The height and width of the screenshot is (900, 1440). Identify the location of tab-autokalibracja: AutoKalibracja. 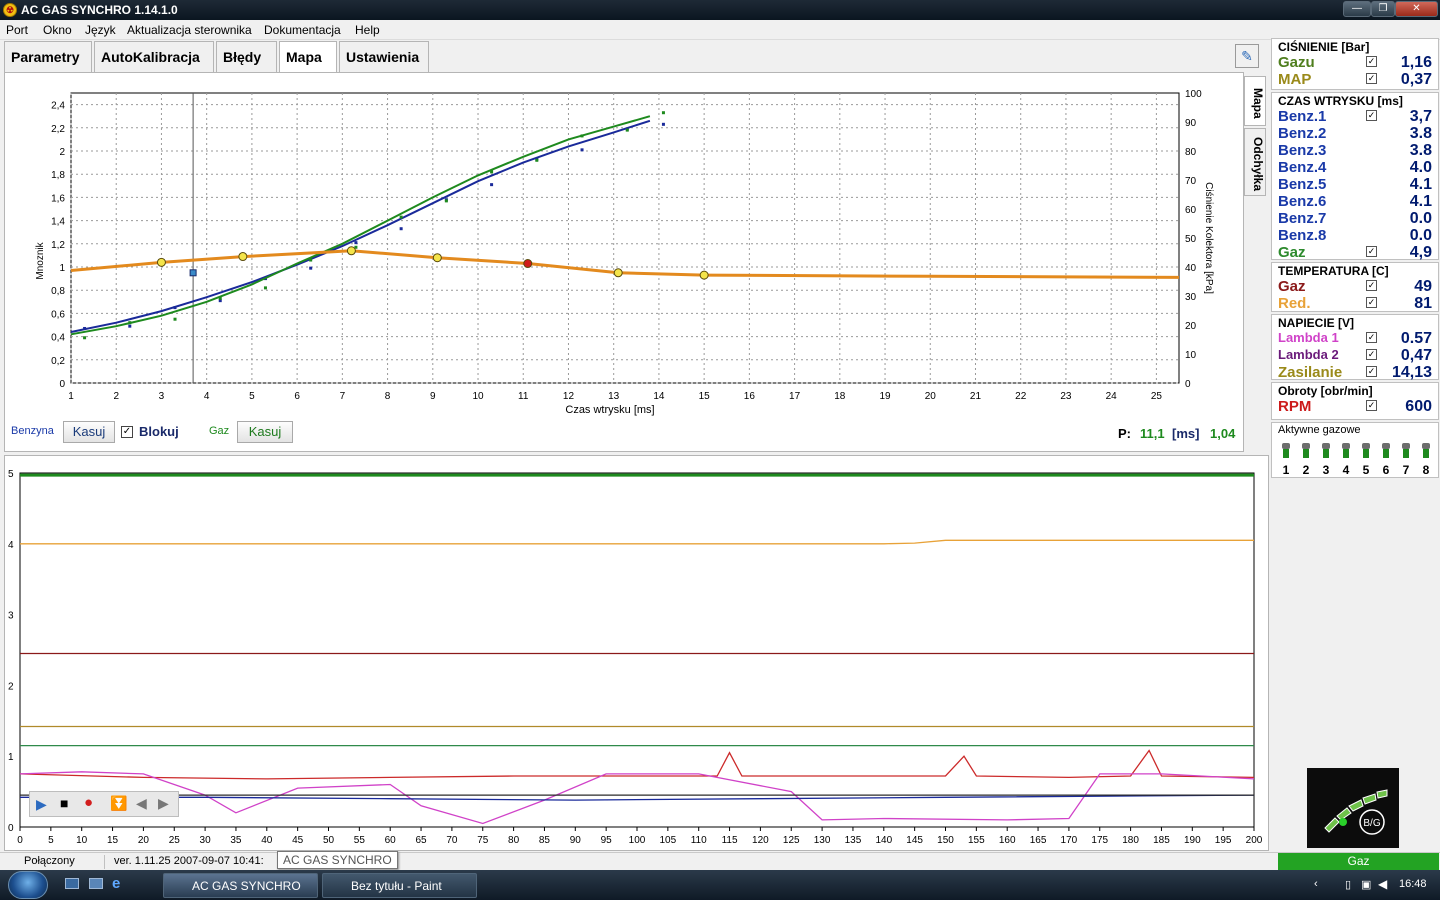
(154, 56).